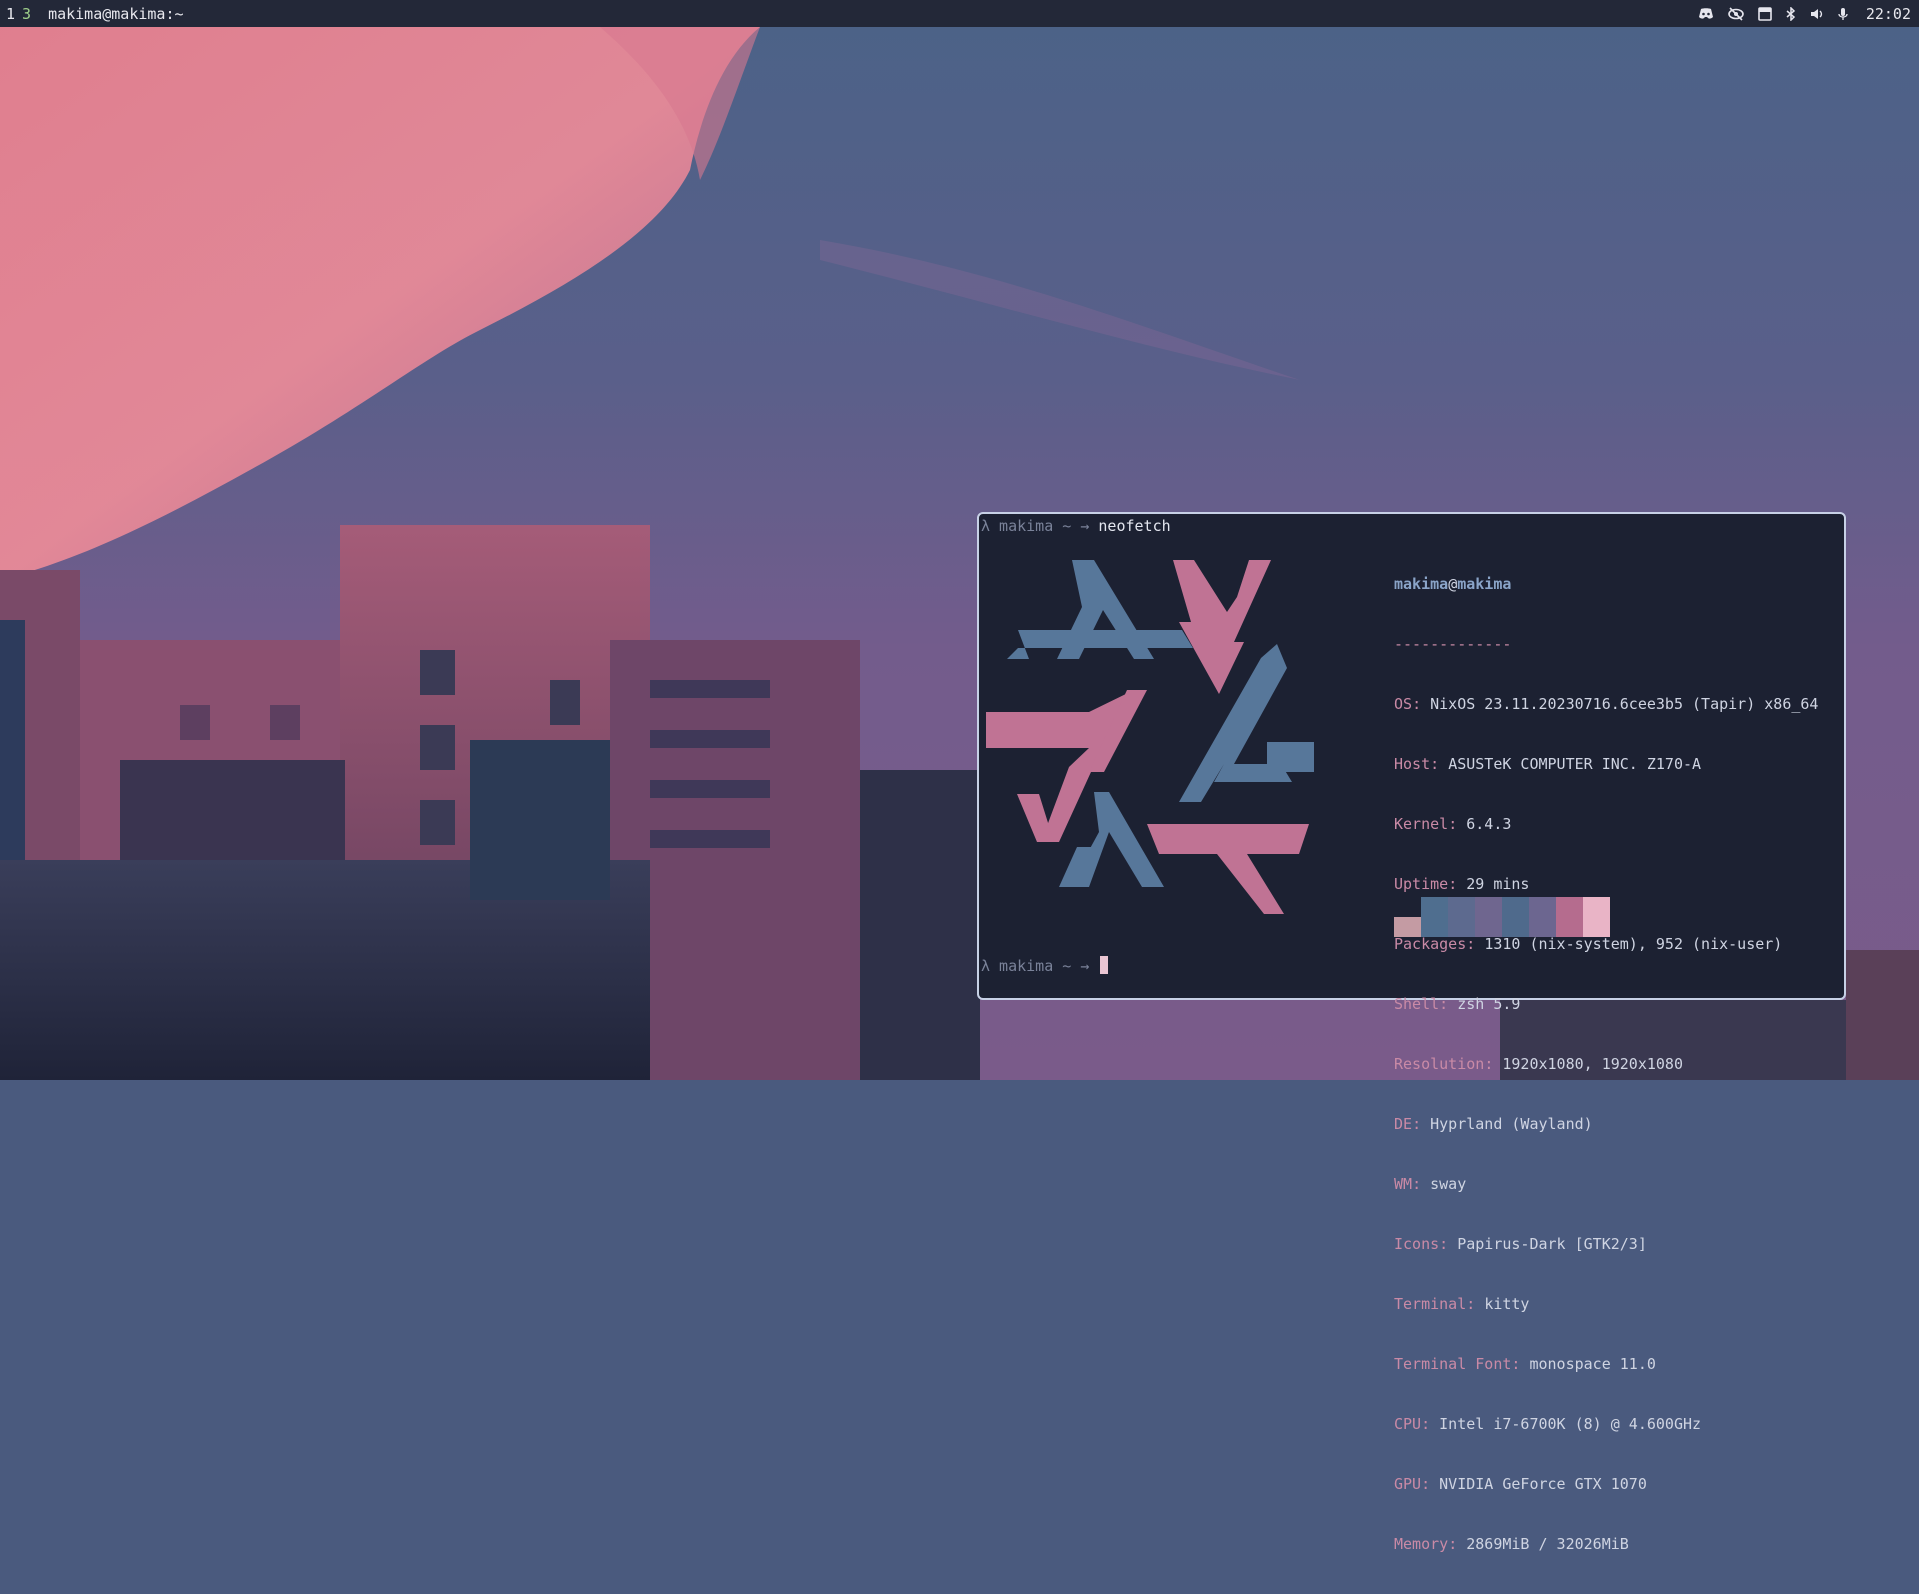 The height and width of the screenshot is (1594, 1919). I want to click on info-value: 6.4.3, so click(1489, 824).